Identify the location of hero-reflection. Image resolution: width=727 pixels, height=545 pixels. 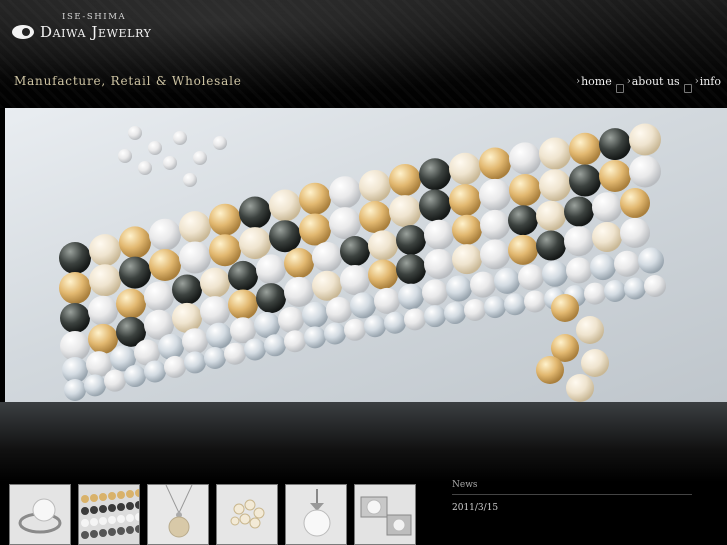
(363, 442).